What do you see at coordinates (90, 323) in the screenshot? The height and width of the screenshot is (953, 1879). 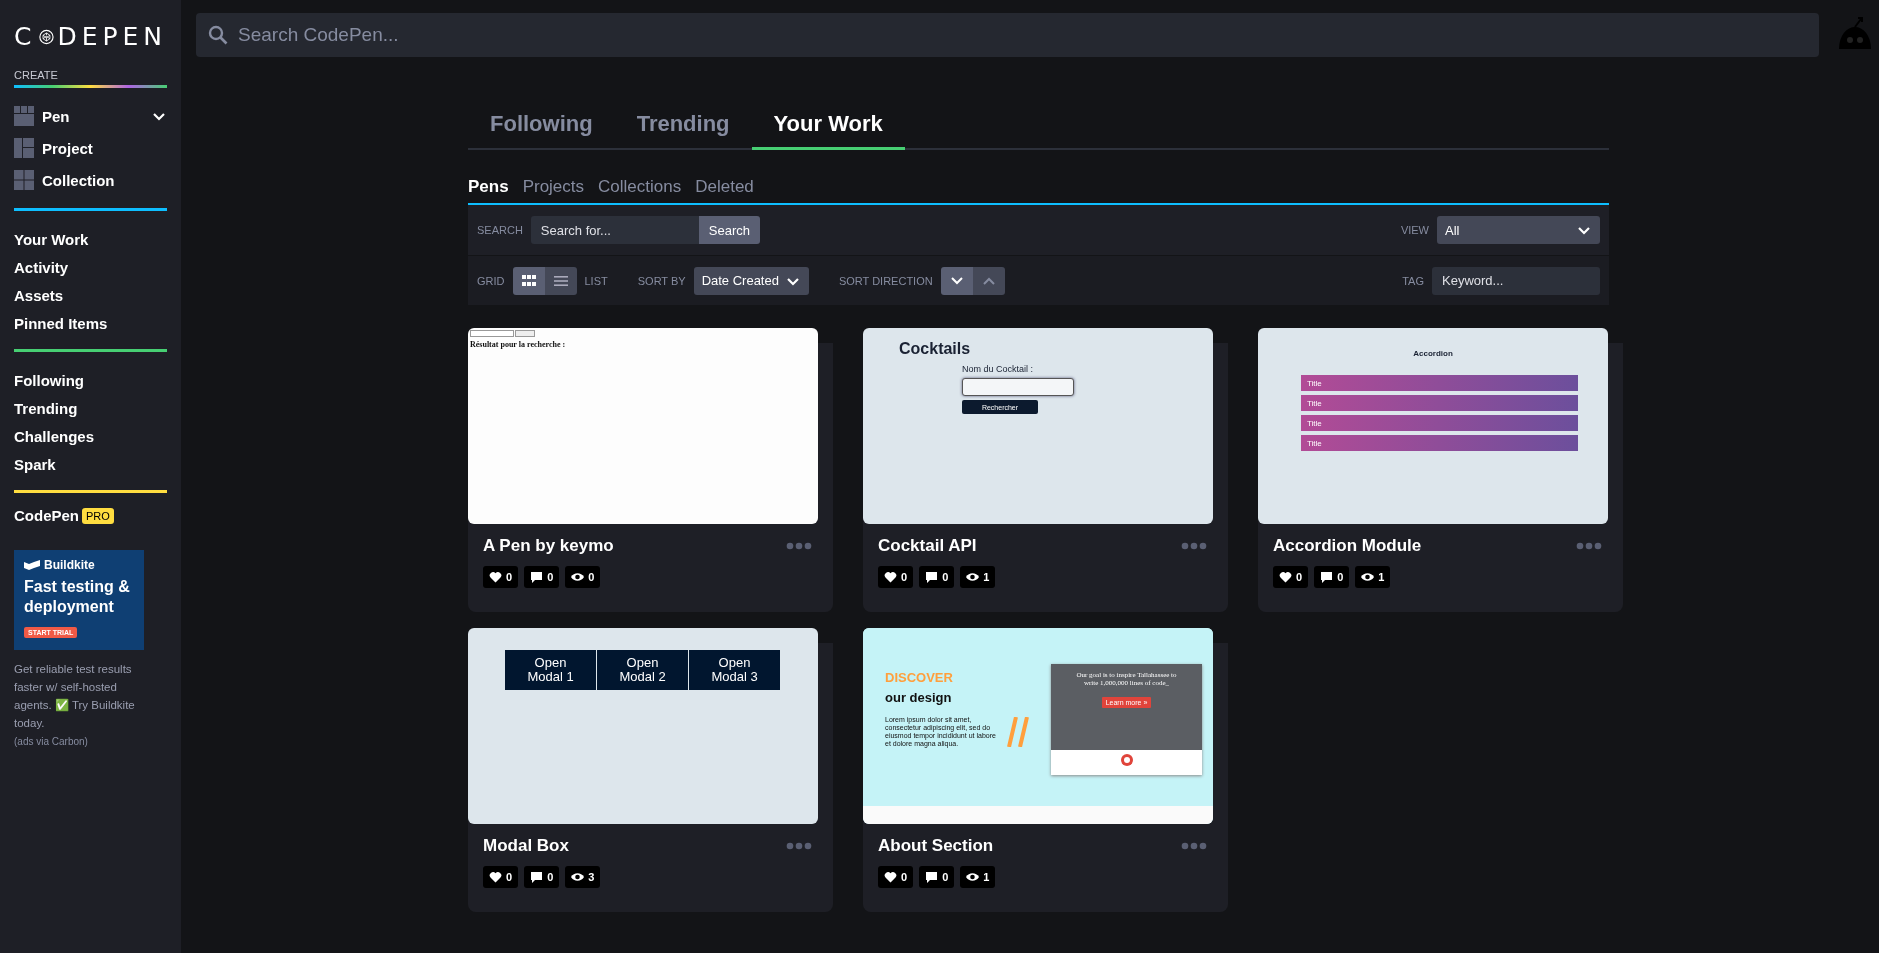 I see `sidebar-link: Pinned Items` at bounding box center [90, 323].